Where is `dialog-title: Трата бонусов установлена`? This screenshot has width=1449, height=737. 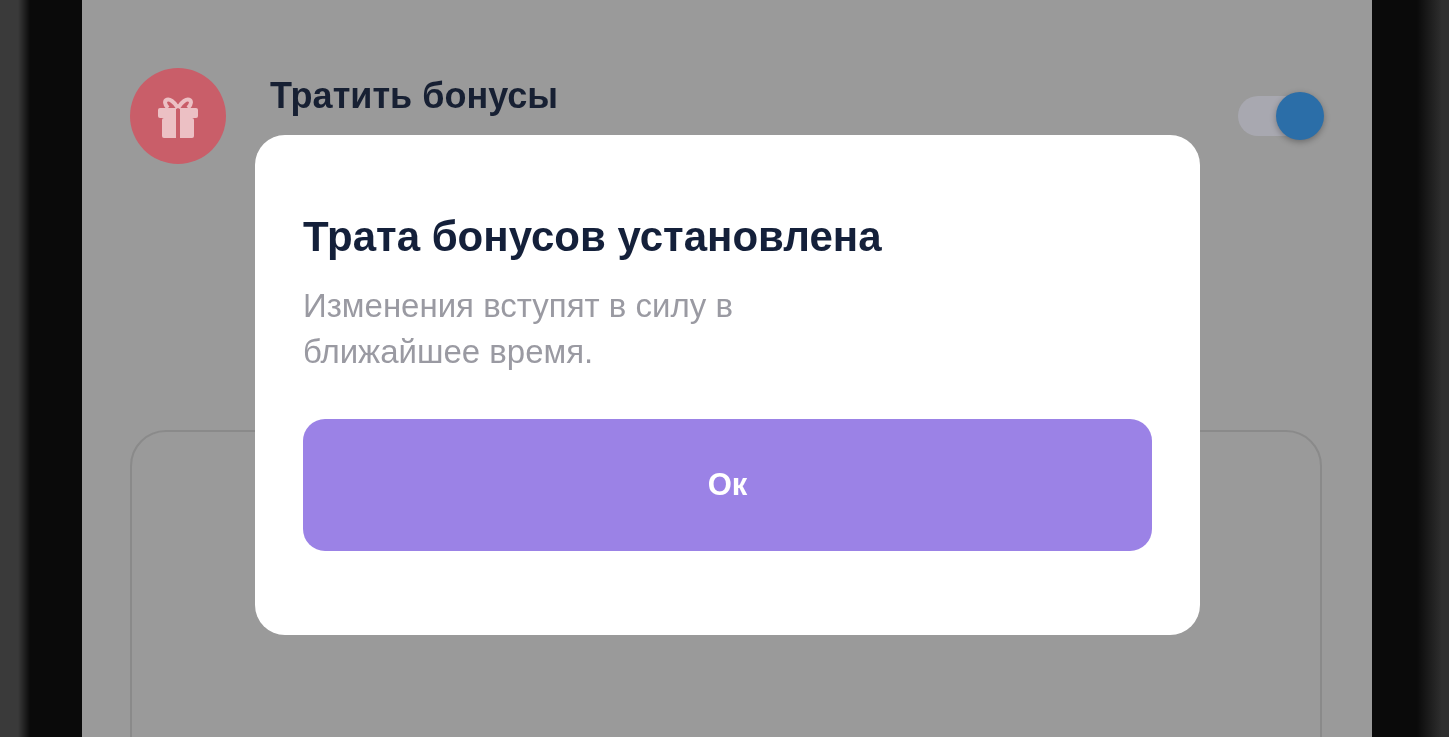
dialog-title: Трата бонусов установлена is located at coordinates (592, 237).